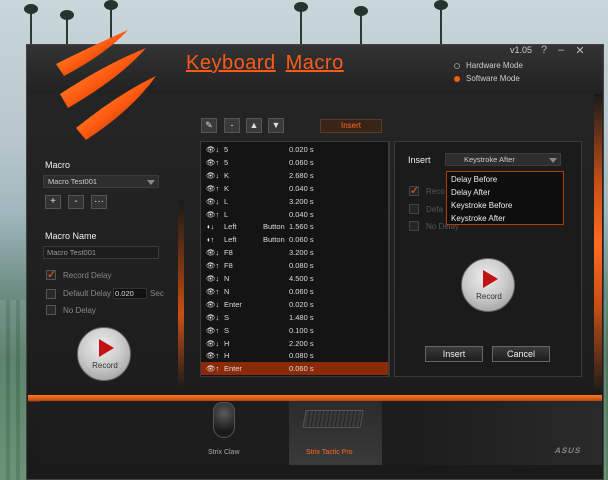 This screenshot has height=480, width=608. I want to click on hardware-mode-radio: Hardware Mode, so click(488, 65).